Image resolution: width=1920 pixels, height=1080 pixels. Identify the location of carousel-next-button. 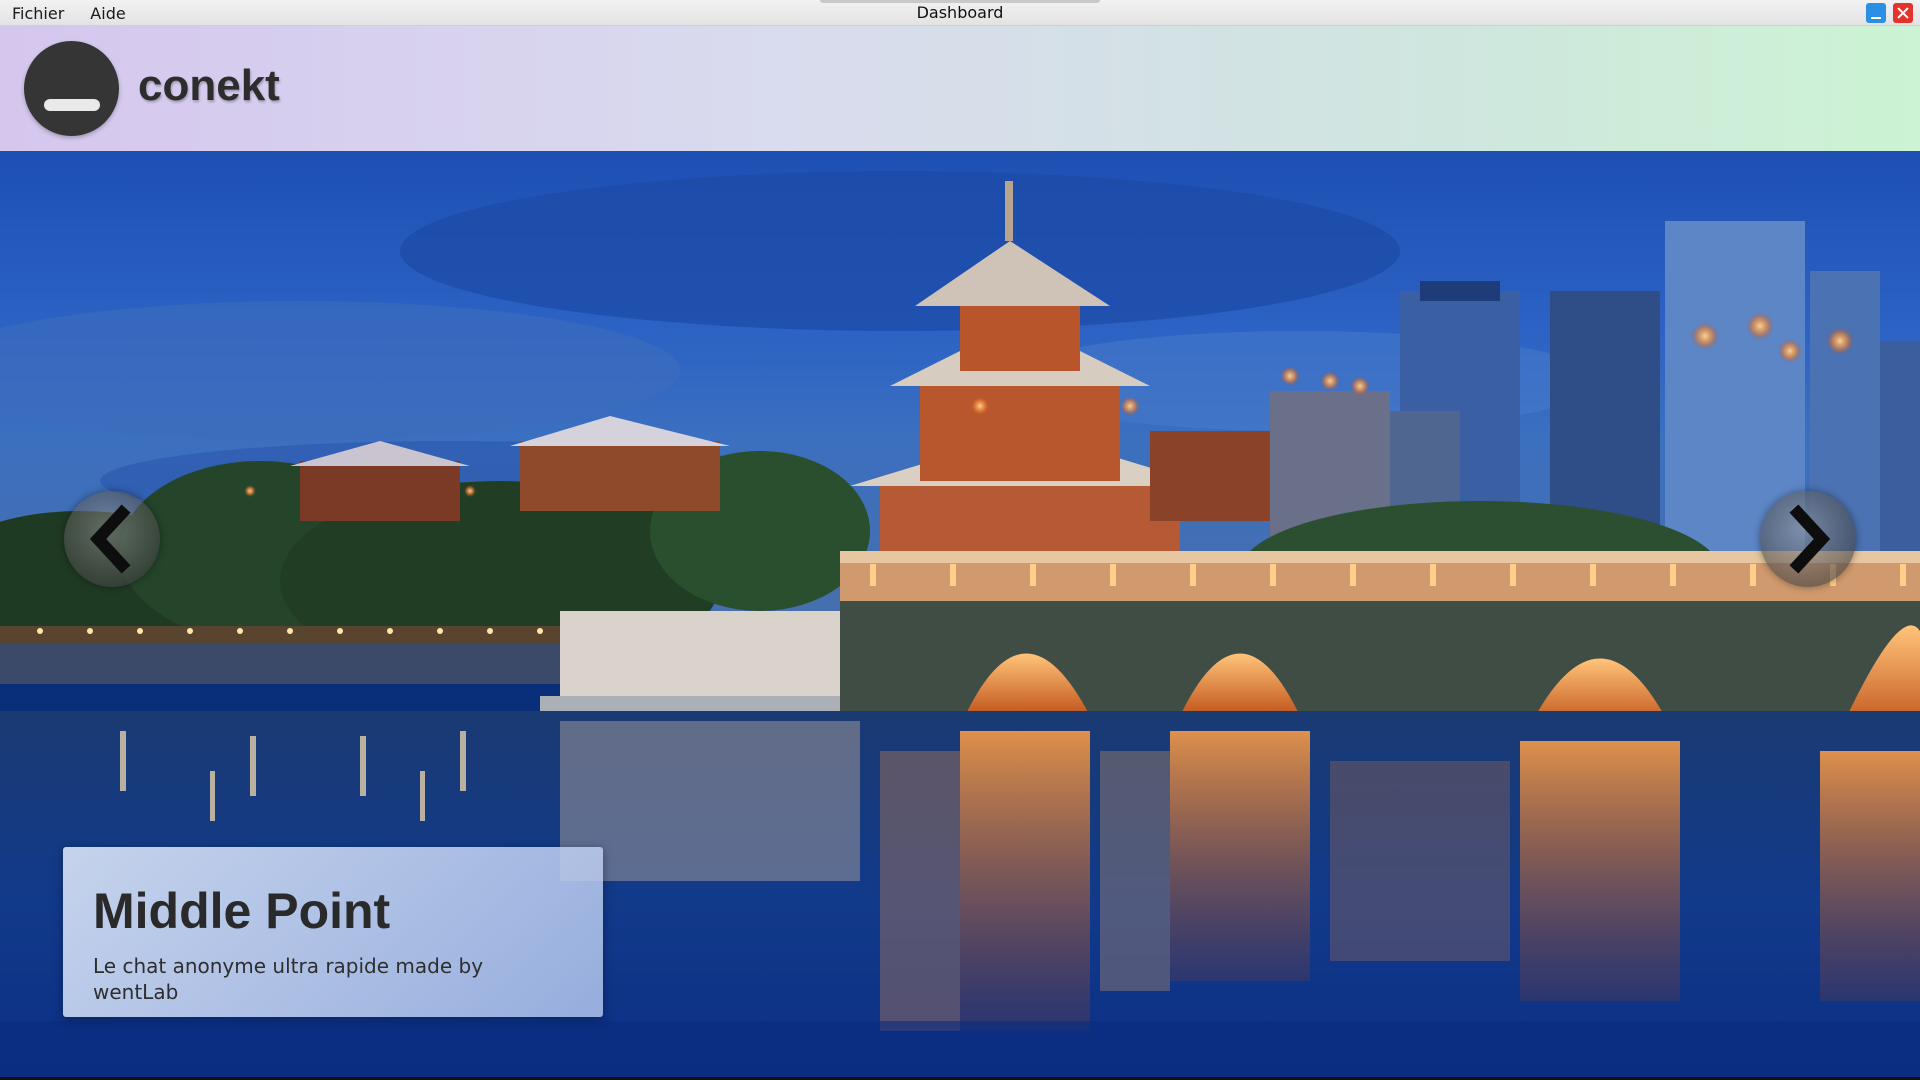
(1808, 539).